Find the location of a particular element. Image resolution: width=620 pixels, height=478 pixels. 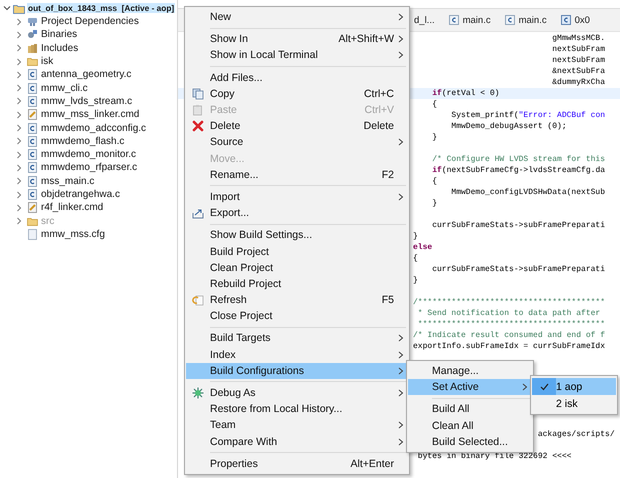

tree-item: mmwdemo_flash.c is located at coordinates (82, 141).